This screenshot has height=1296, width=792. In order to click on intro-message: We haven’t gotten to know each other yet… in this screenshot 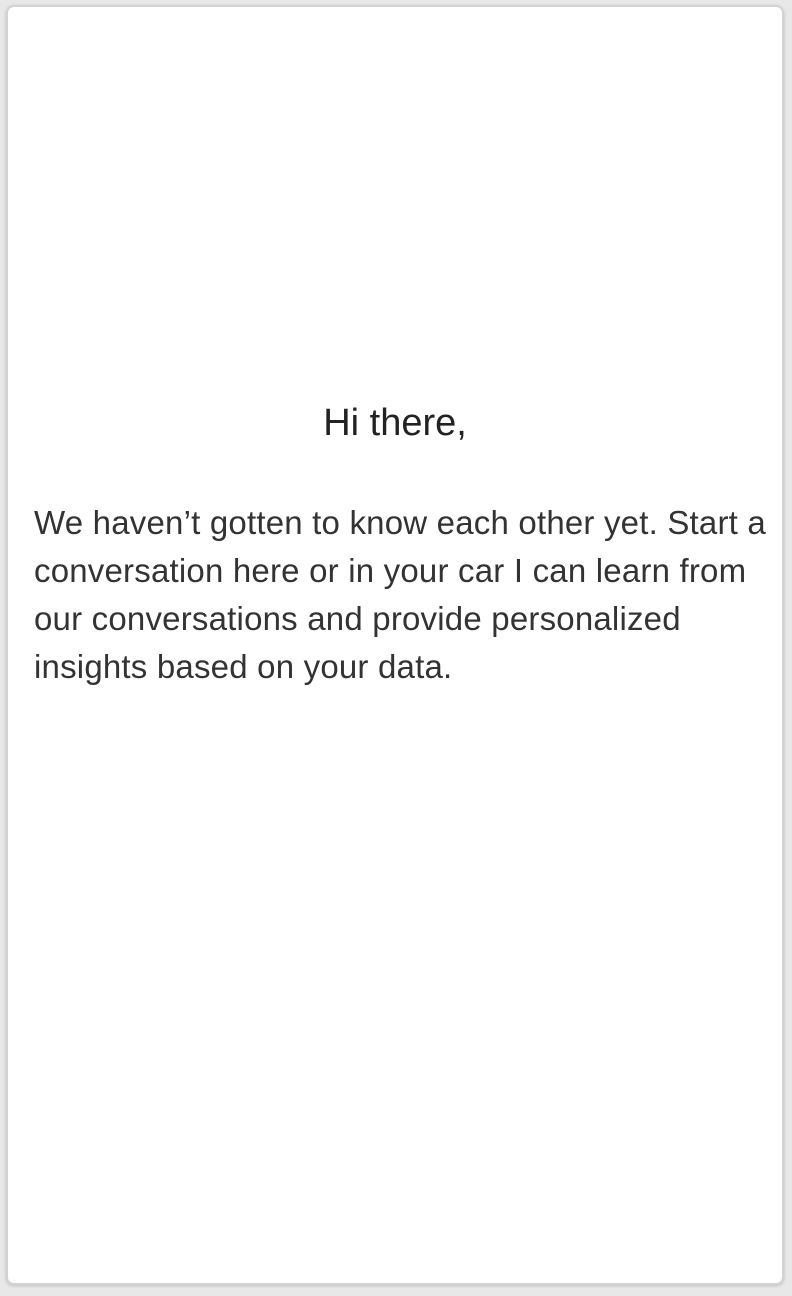, I will do `click(400, 594)`.